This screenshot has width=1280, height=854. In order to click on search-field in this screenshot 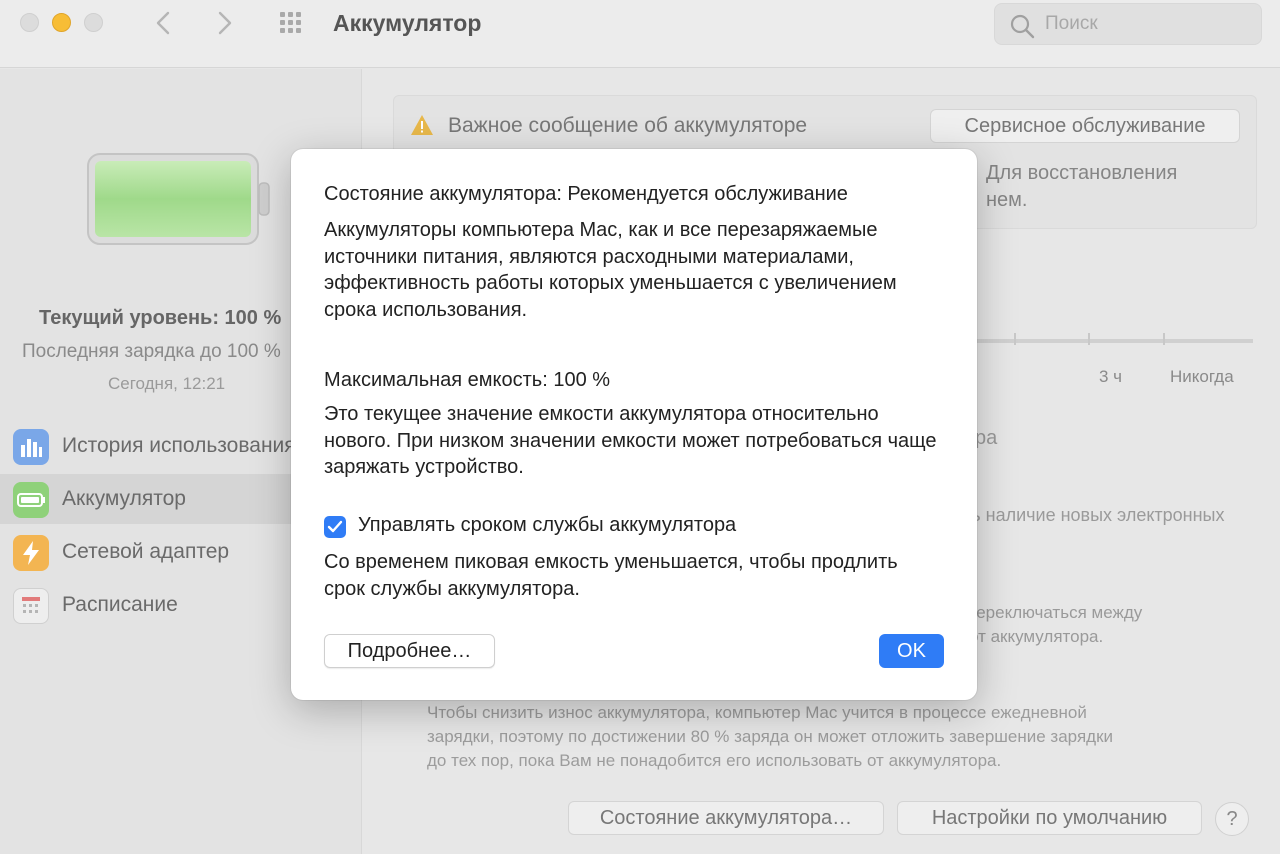, I will do `click(1128, 24)`.